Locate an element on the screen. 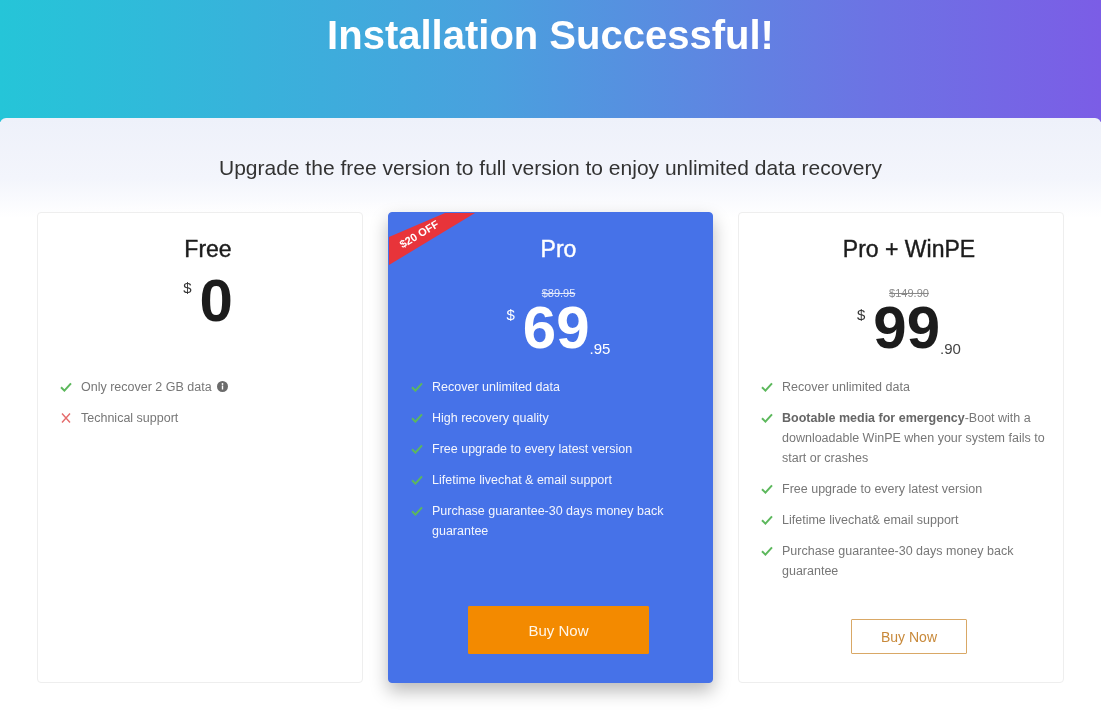 This screenshot has width=1101, height=720. page-title: Installation Successful! is located at coordinates (550, 35).